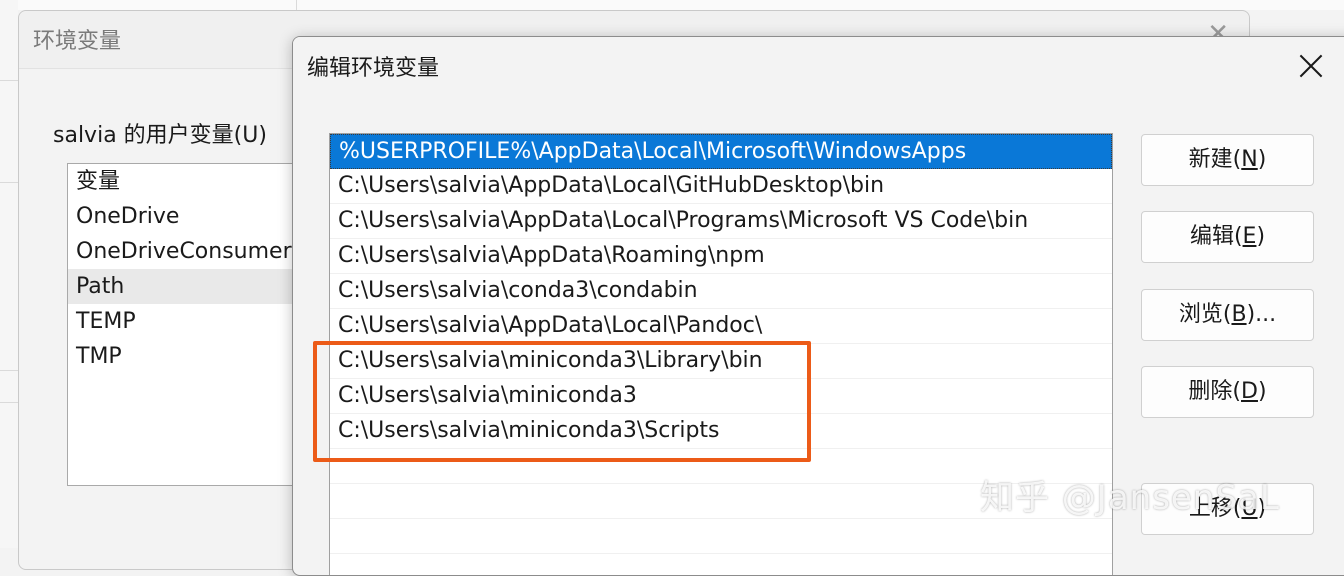 The width and height of the screenshot is (1344, 576). Describe the element at coordinates (672, 5) in the screenshot. I see `background-top-strip` at that location.